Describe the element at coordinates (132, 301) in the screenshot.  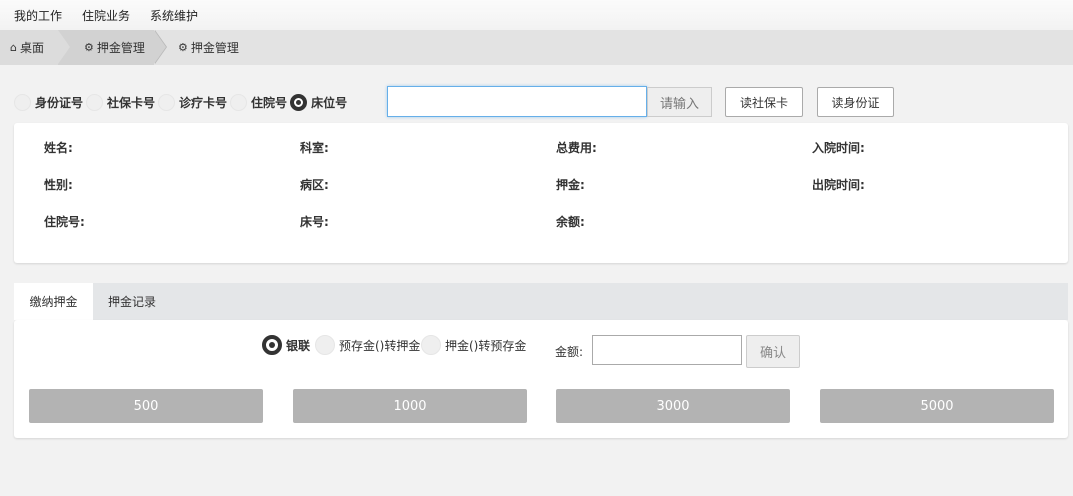
I see `tab-deposit-records: 押金记录` at that location.